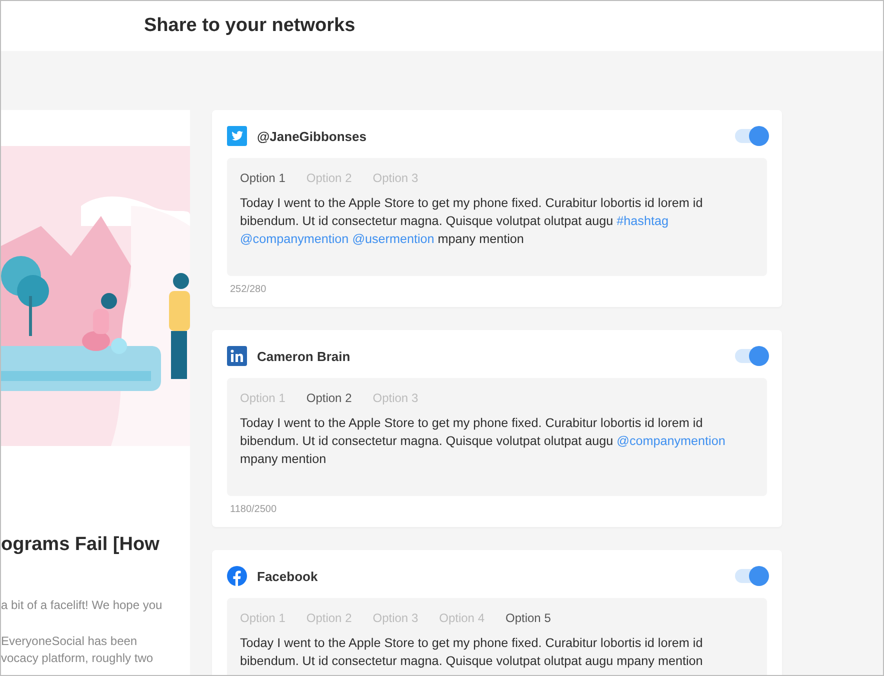 Image resolution: width=884 pixels, height=676 pixels. What do you see at coordinates (254, 509) in the screenshot?
I see `character-count: 1180/2500` at bounding box center [254, 509].